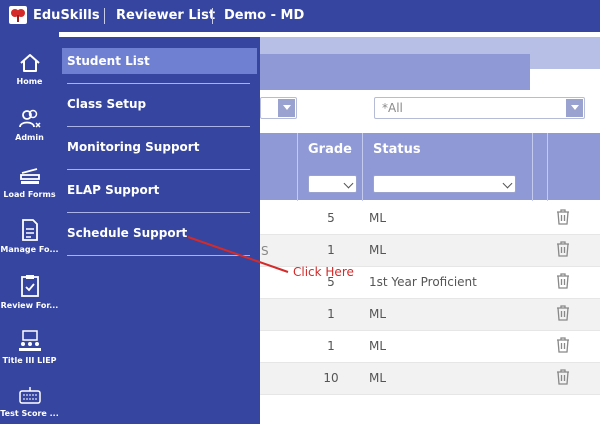 The height and width of the screenshot is (424, 600). What do you see at coordinates (397, 149) in the screenshot?
I see `column-header-status: Status` at bounding box center [397, 149].